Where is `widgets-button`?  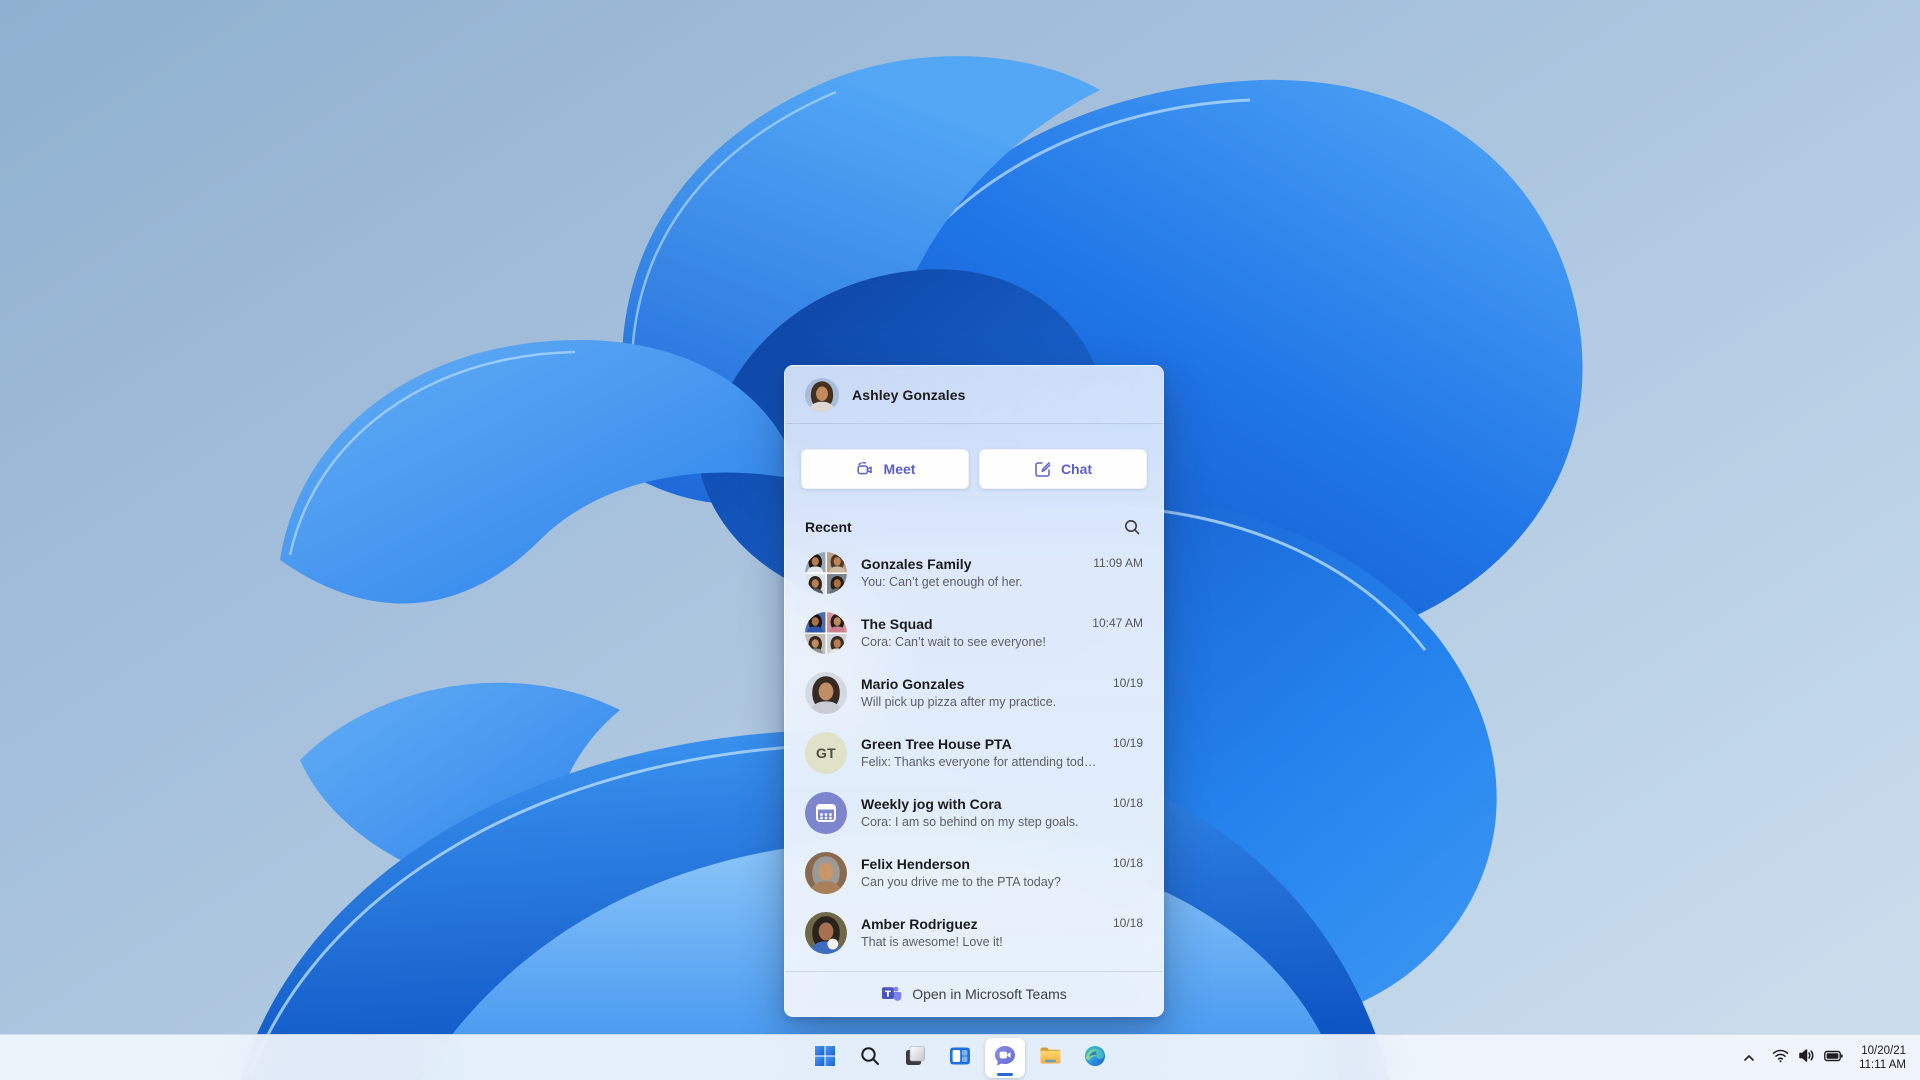 widgets-button is located at coordinates (960, 1058).